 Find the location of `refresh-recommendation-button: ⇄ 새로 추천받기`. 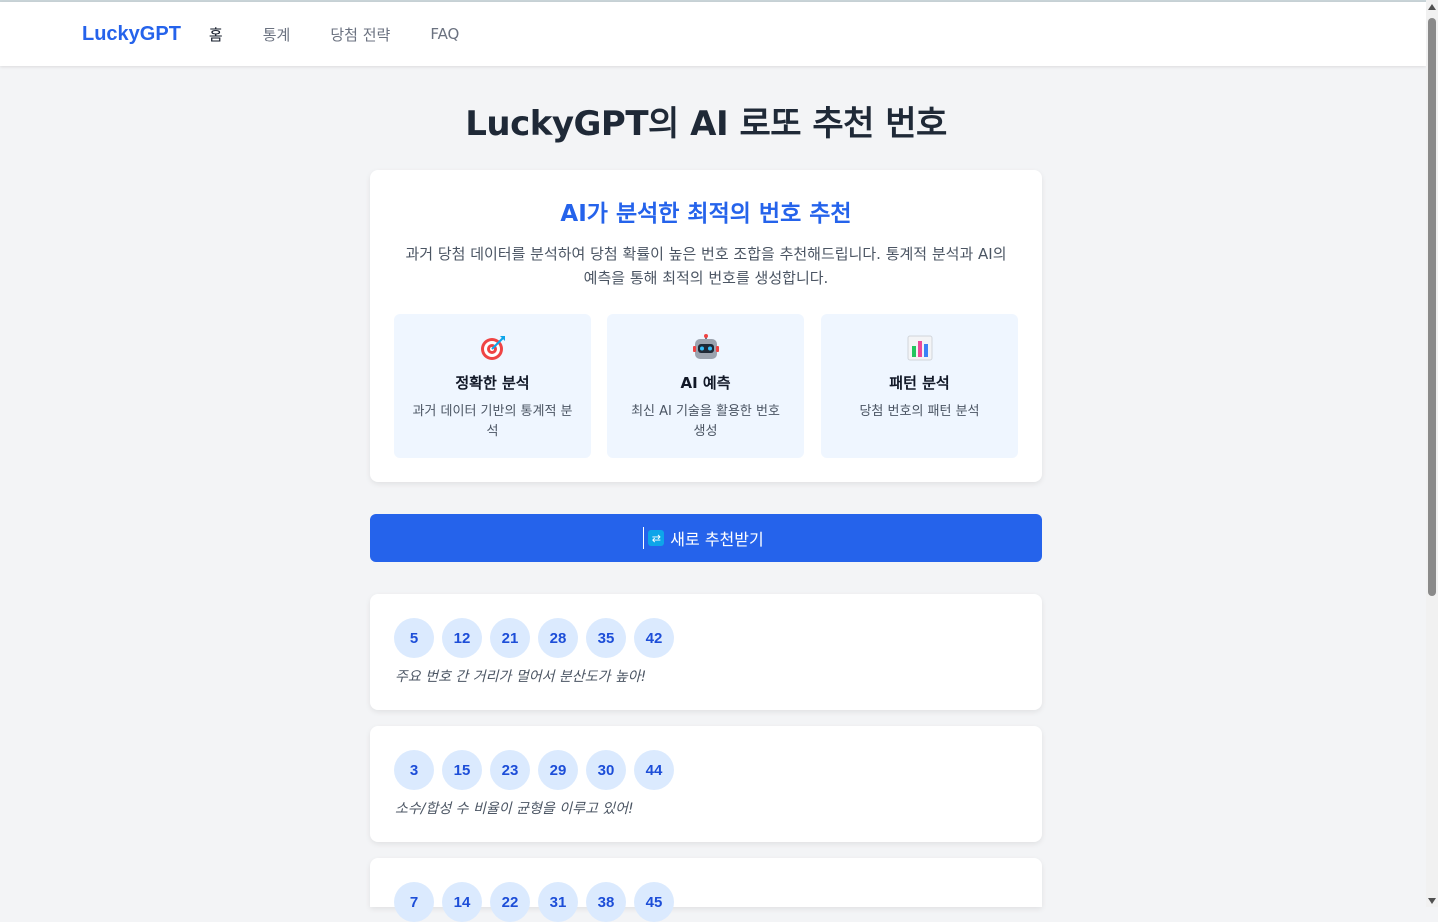

refresh-recommendation-button: ⇄ 새로 추천받기 is located at coordinates (706, 538).